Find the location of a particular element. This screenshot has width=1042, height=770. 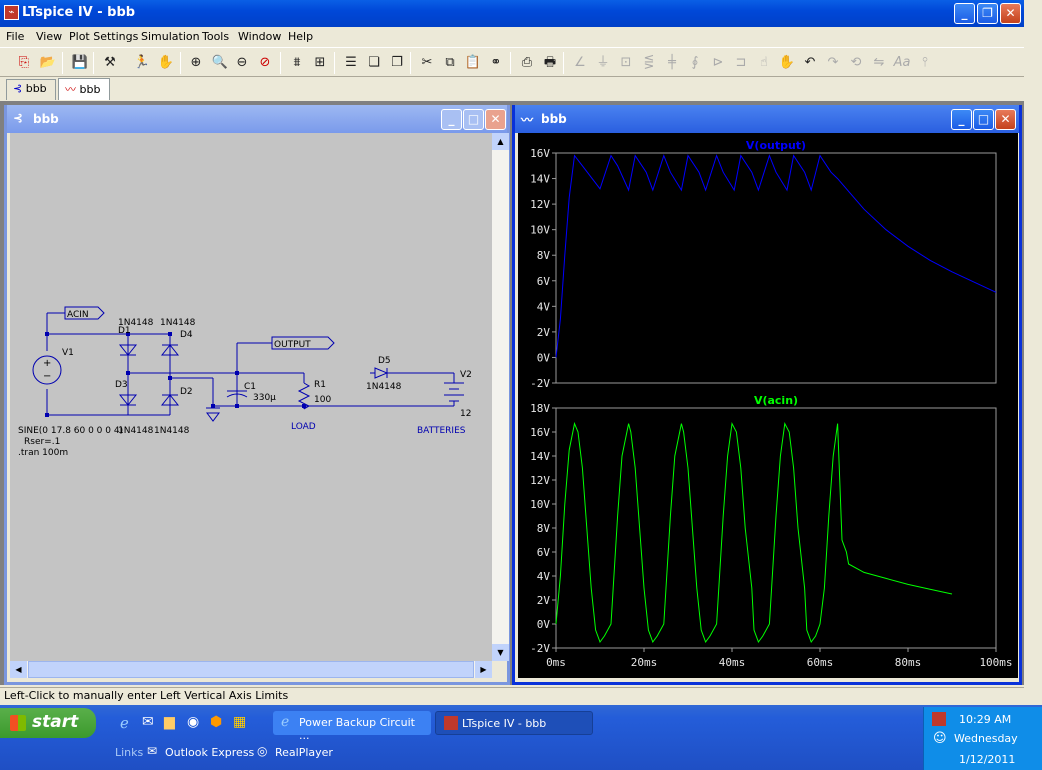

inductor-icon: ∮ is located at coordinates (695, 63).